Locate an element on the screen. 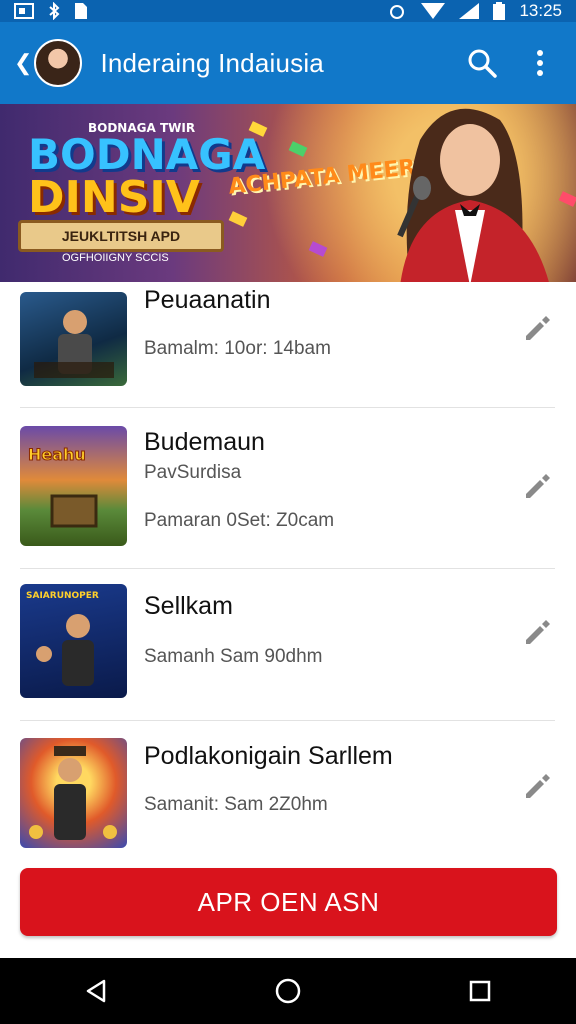 Image resolution: width=576 pixels, height=1024 pixels. app-bar: ❮ Inderaing Indaiusia is located at coordinates (288, 63).